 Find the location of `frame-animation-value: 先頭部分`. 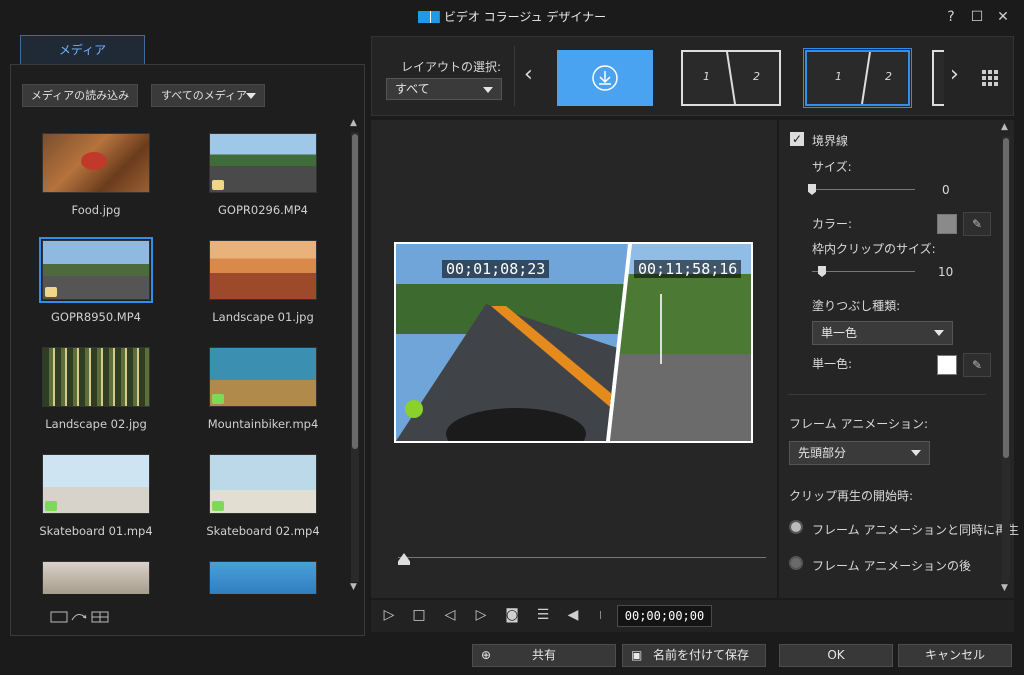

frame-animation-value: 先頭部分 is located at coordinates (822, 453).